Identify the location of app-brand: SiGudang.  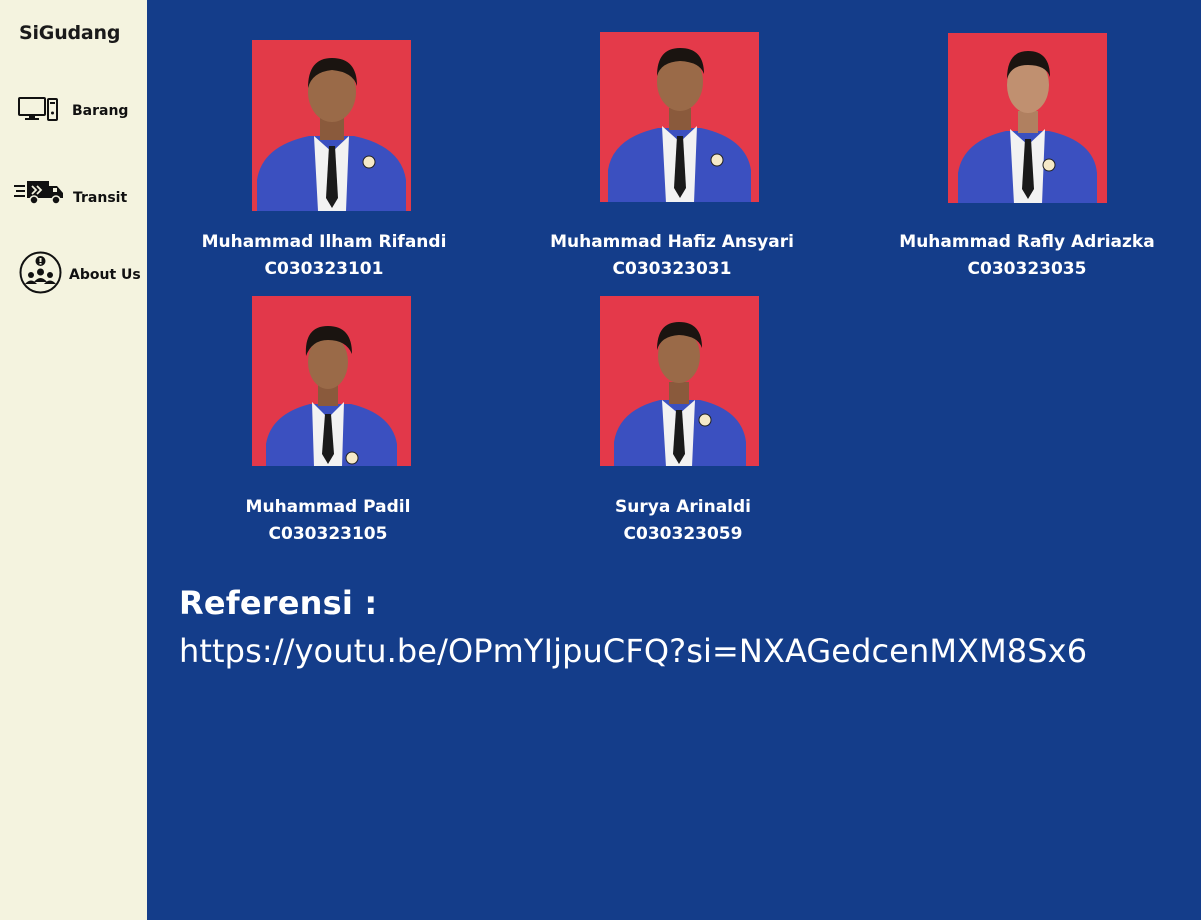
(69, 33).